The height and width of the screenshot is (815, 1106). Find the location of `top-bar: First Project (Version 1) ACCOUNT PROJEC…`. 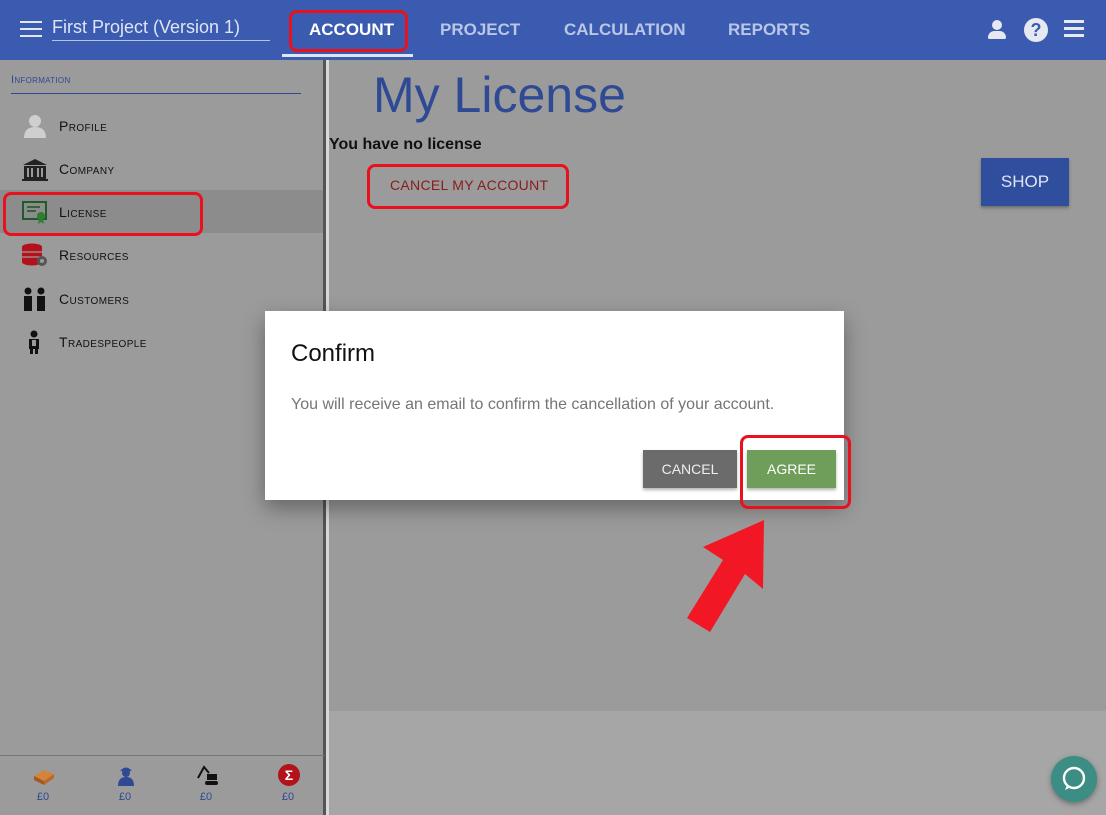

top-bar: First Project (Version 1) ACCOUNT PROJEC… is located at coordinates (553, 30).